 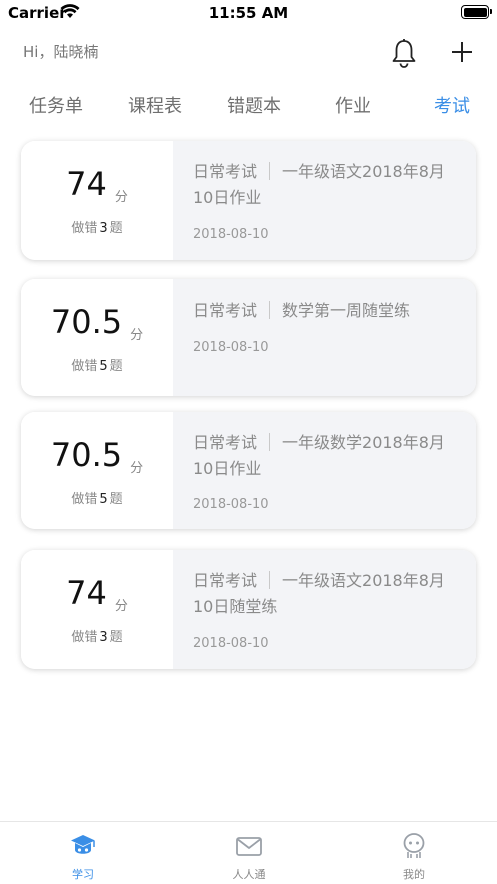 I want to click on battery-icon, so click(x=476, y=12).